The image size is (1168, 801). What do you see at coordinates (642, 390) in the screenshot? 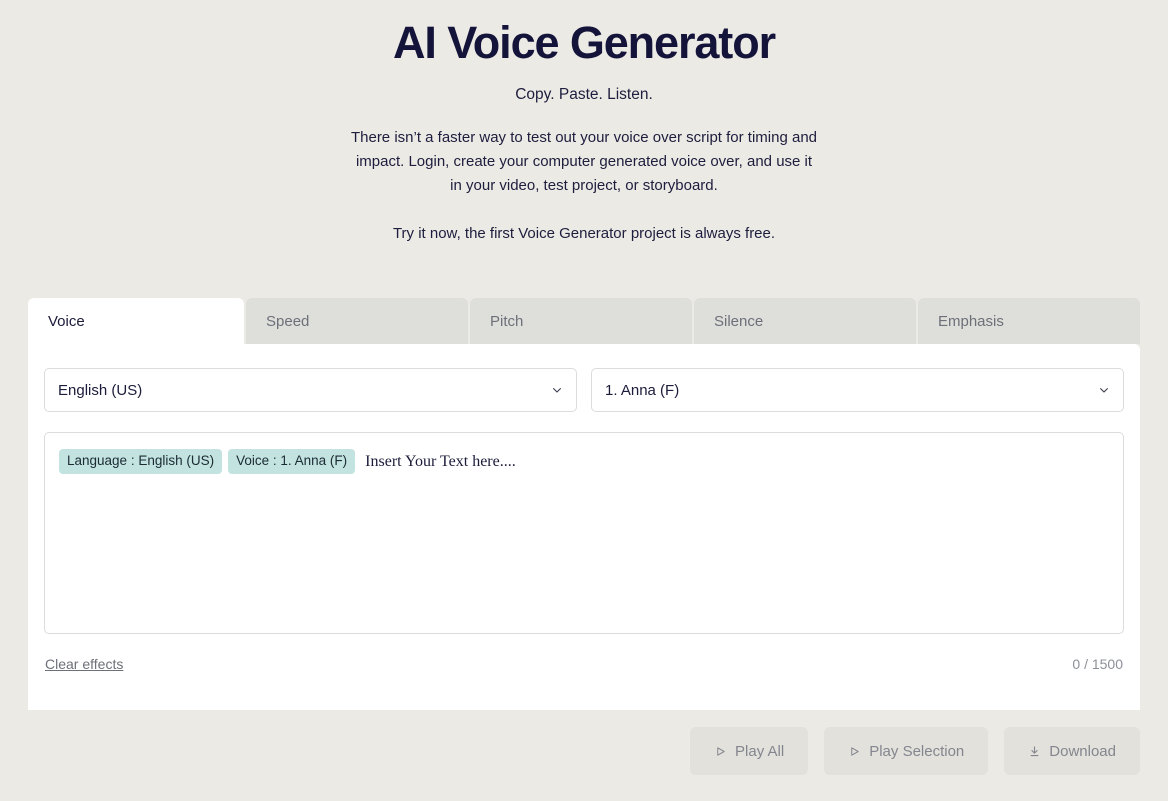
I see `voice-select-value: 1. Anna (F)` at bounding box center [642, 390].